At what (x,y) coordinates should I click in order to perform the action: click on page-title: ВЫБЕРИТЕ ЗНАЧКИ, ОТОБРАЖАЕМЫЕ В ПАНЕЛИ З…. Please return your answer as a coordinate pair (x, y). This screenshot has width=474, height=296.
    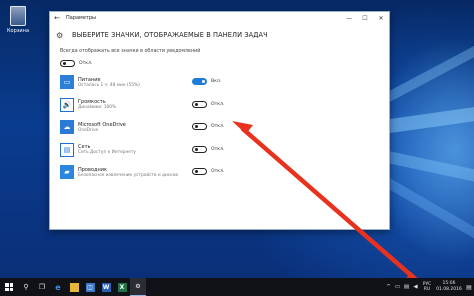
    Looking at the image, I should click on (170, 35).